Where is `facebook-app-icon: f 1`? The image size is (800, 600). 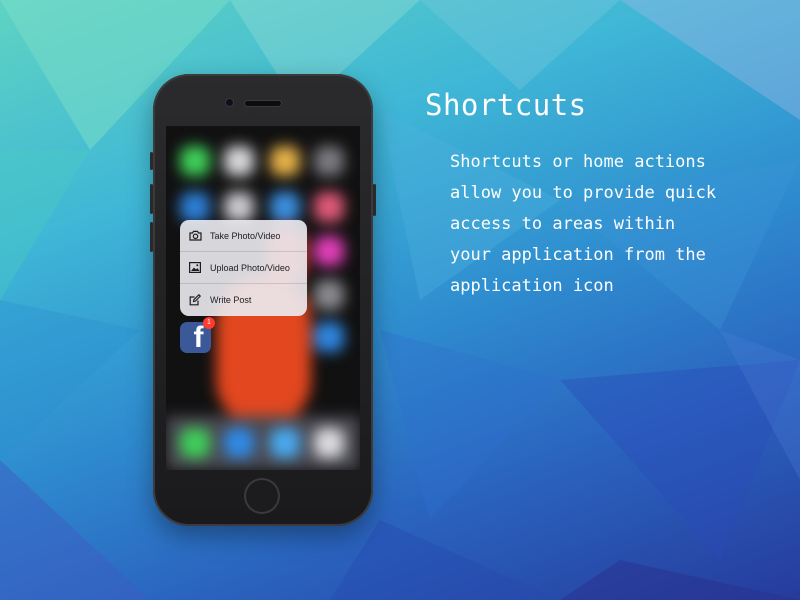
facebook-app-icon: f 1 is located at coordinates (197, 335).